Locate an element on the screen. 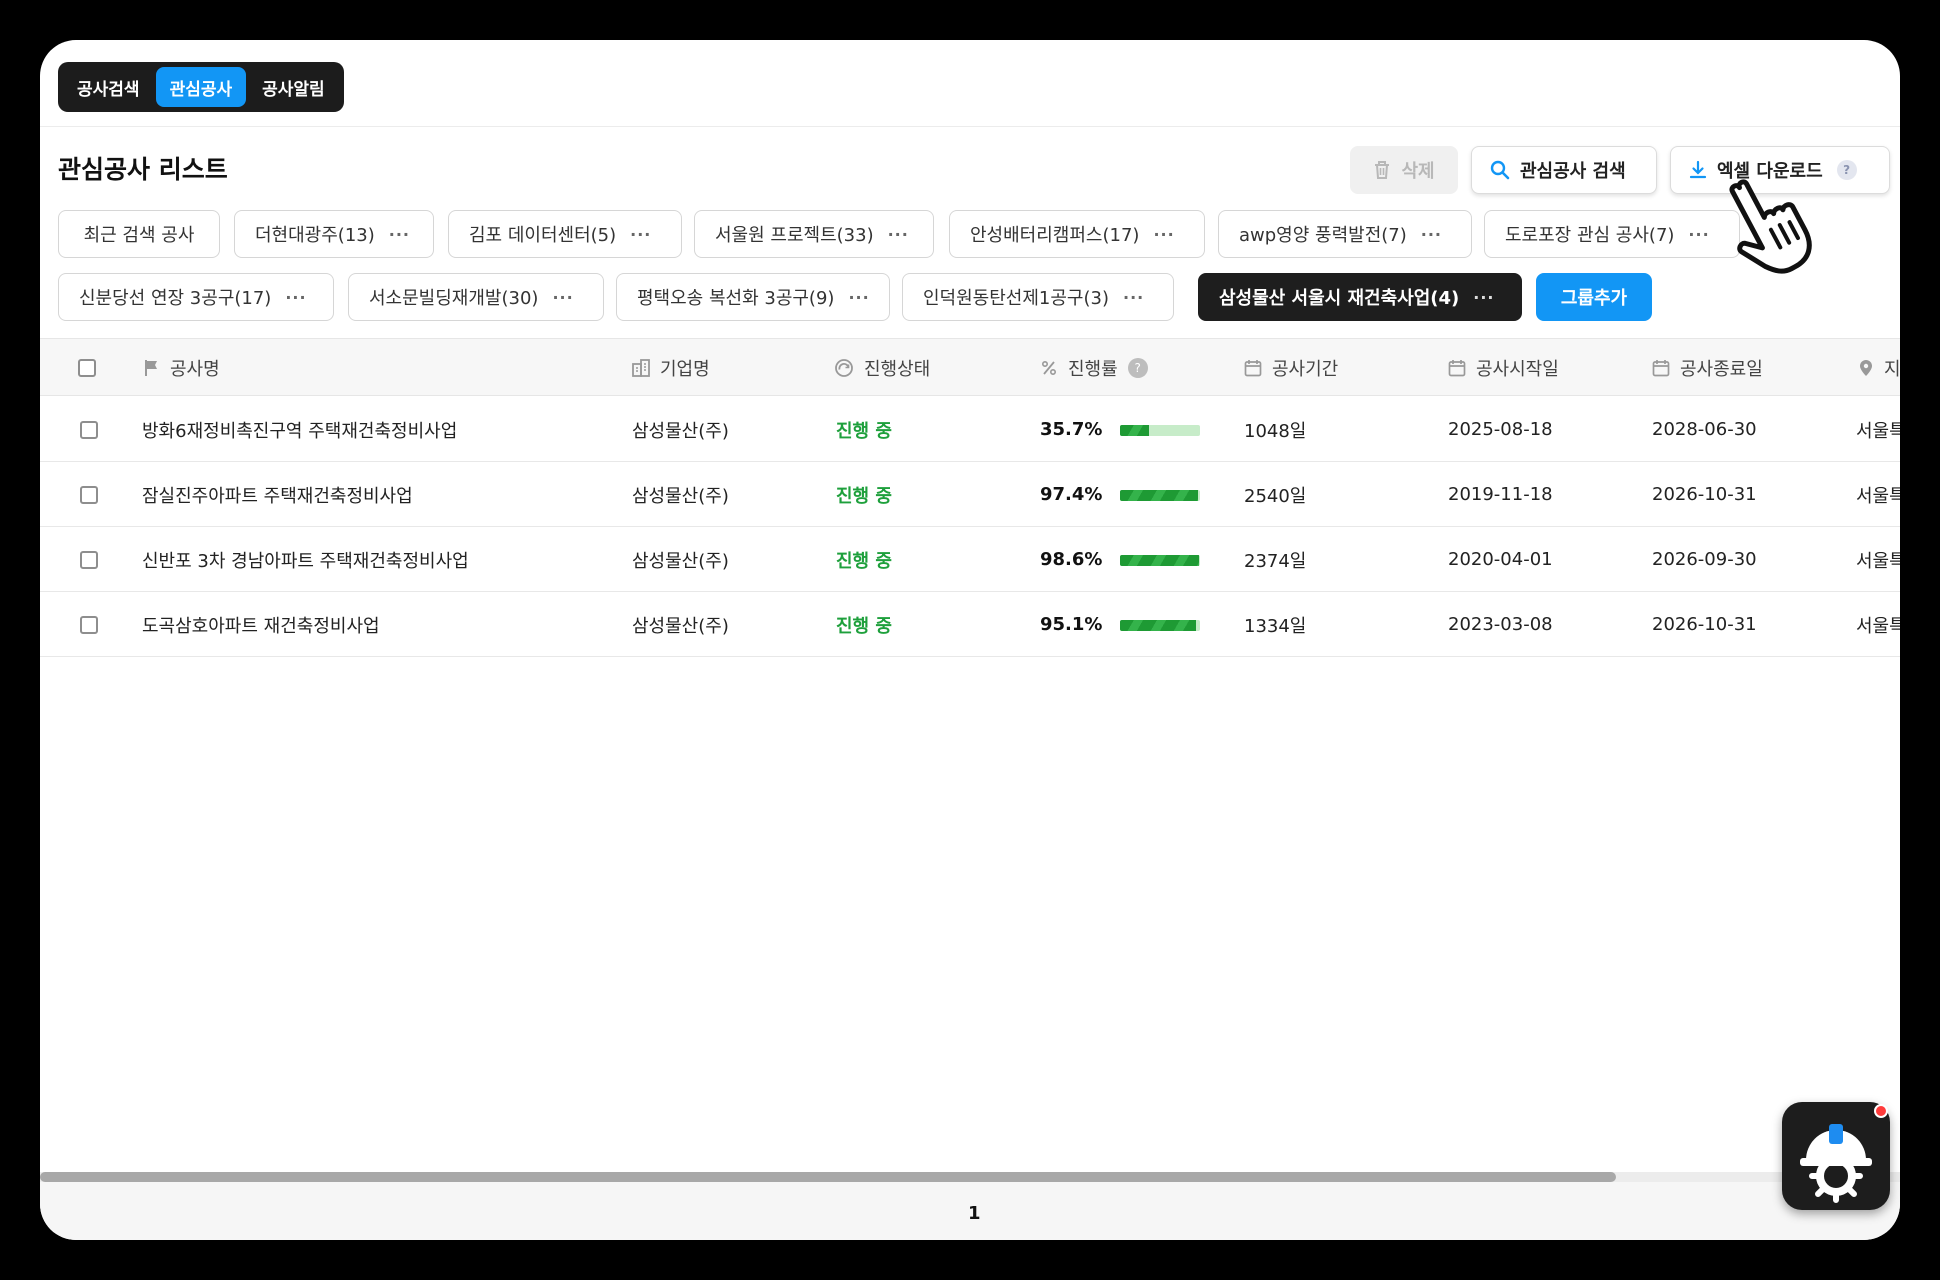 This screenshot has height=1280, width=1940. progress-bar-fill is located at coordinates (1158, 625).